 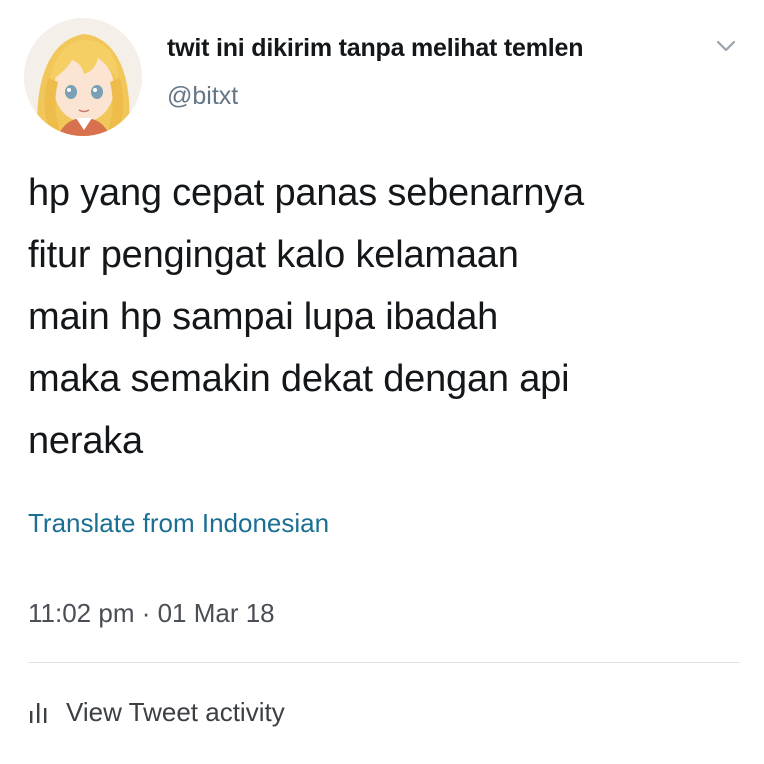 I want to click on avatar, so click(x=83, y=77).